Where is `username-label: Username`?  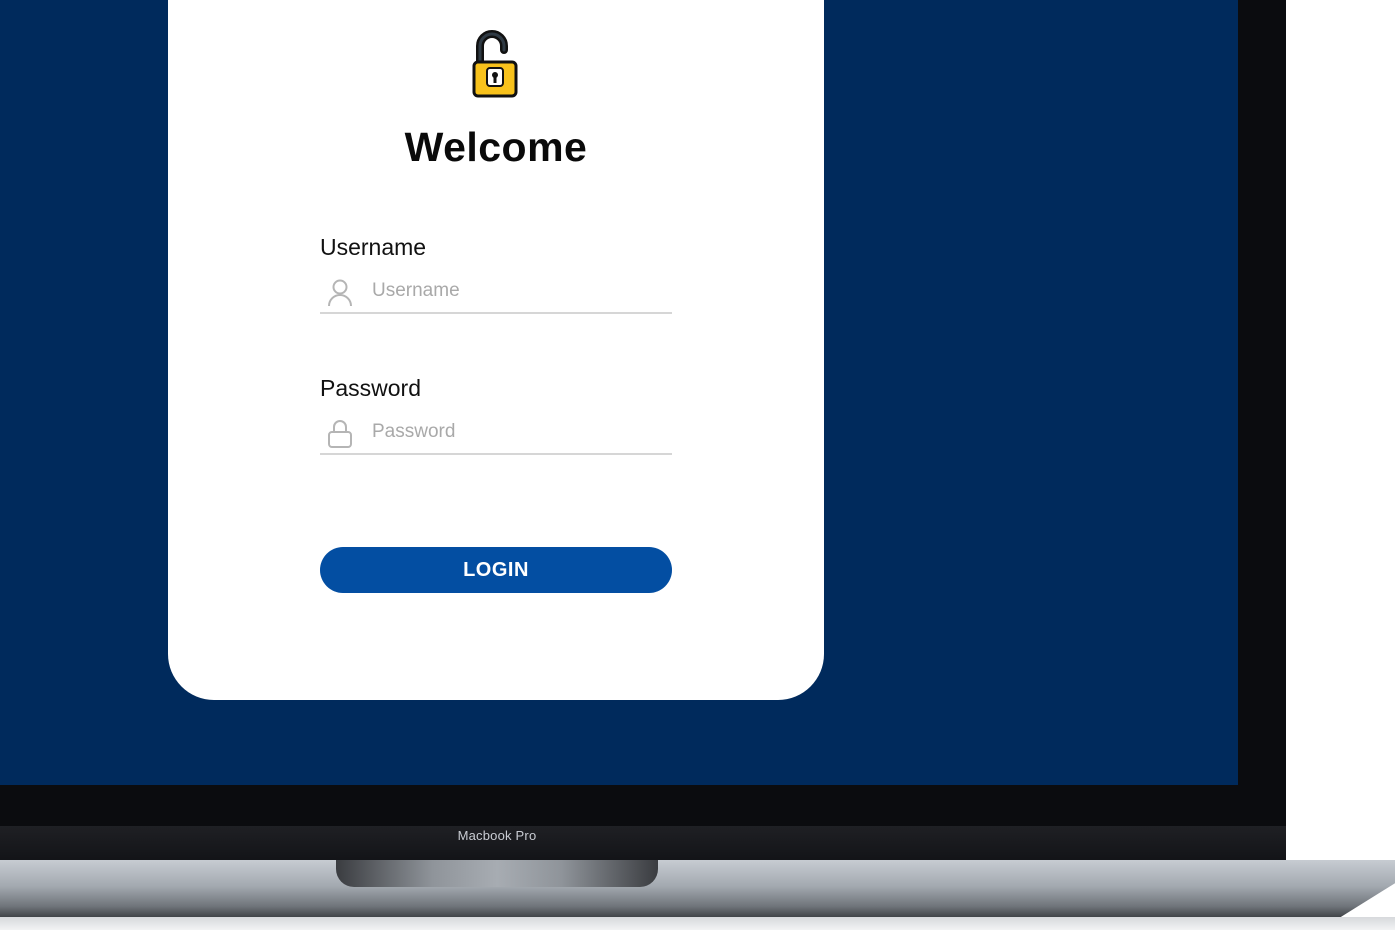
username-label: Username is located at coordinates (373, 247).